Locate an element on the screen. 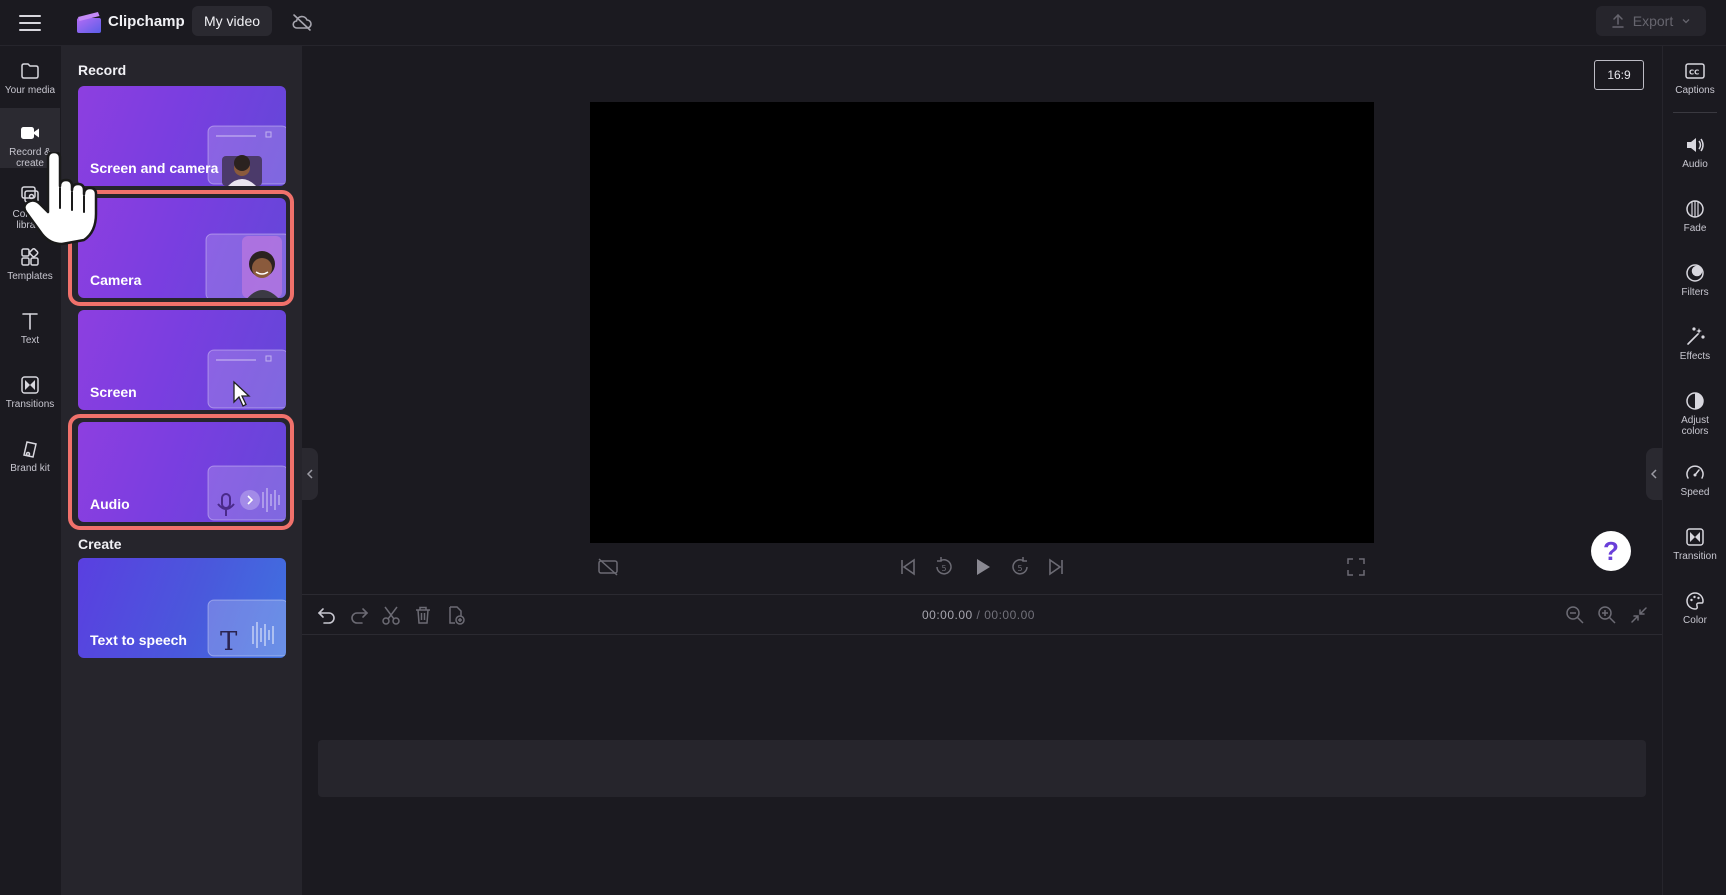  play-icon is located at coordinates (982, 567).